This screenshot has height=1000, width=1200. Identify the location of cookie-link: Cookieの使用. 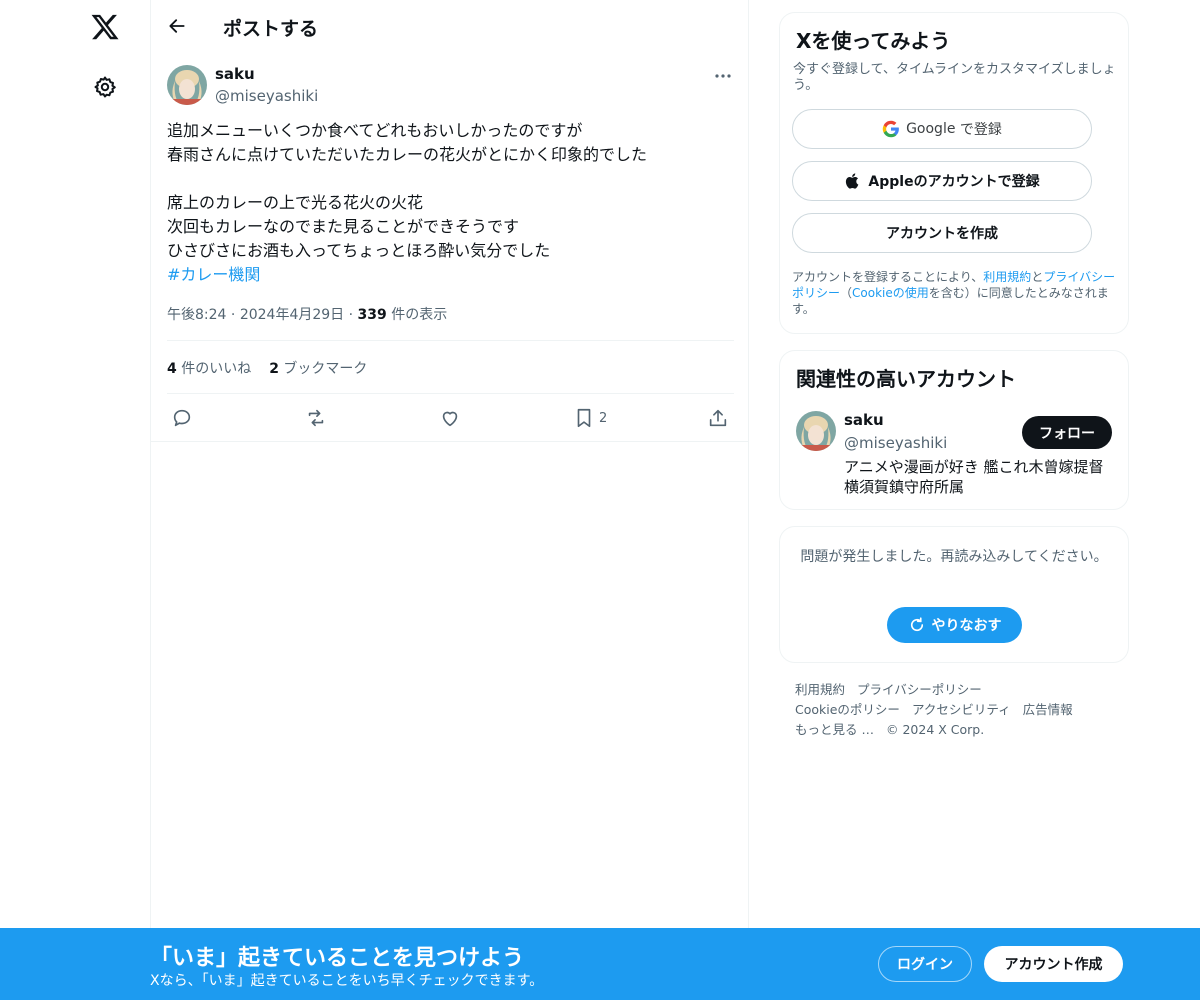
(890, 293).